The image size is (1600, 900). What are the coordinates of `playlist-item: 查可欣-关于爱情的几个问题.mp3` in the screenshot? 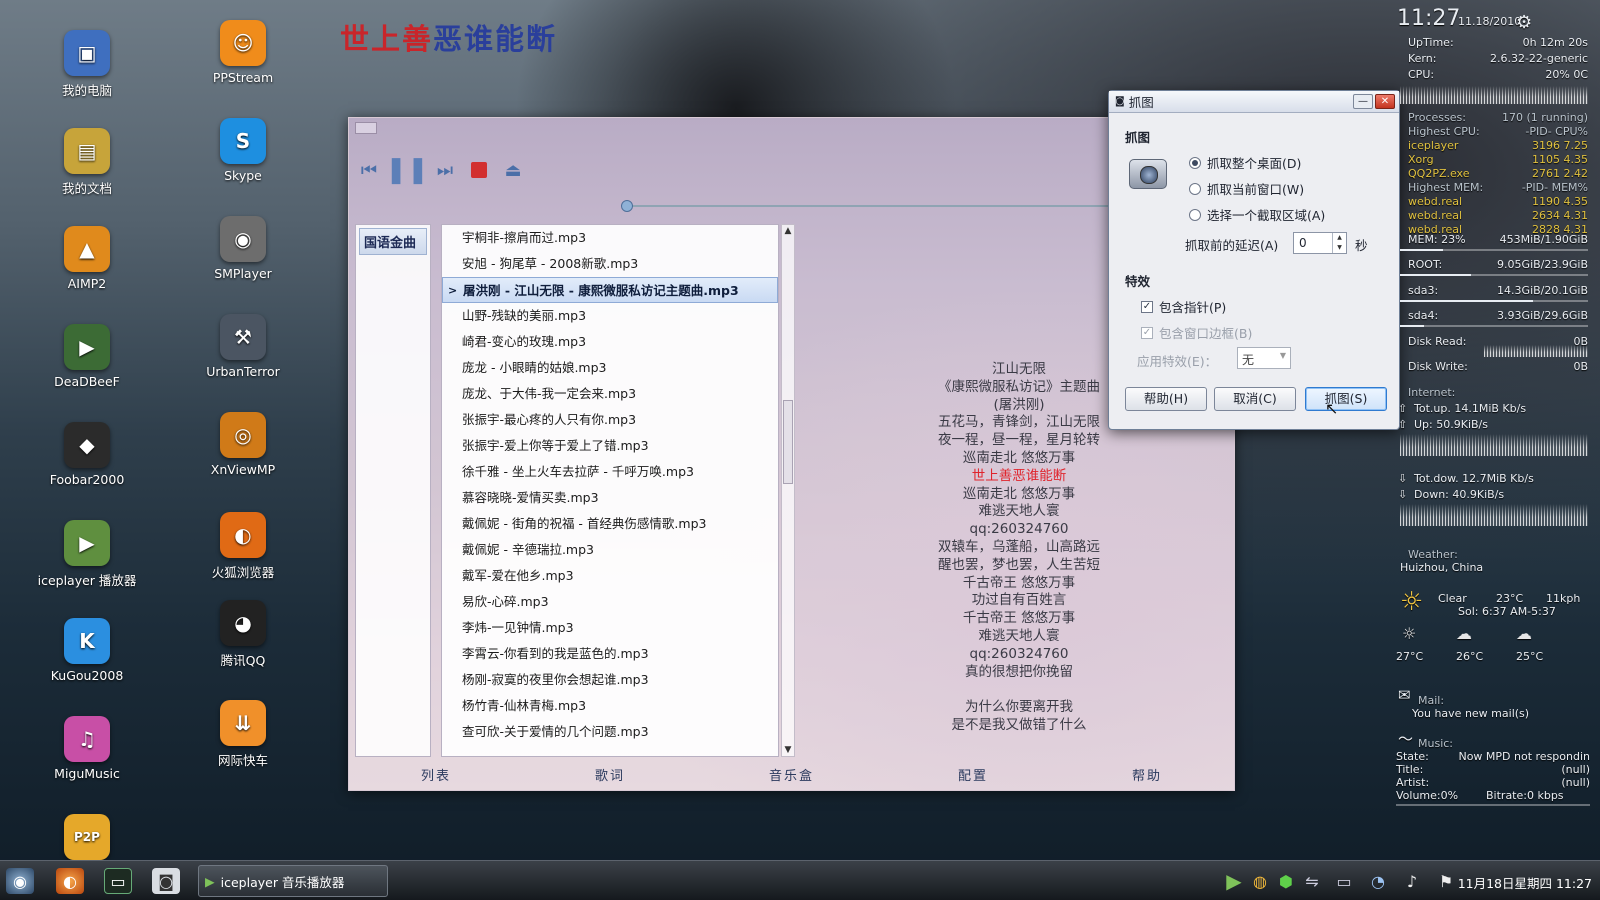 It's located at (610, 732).